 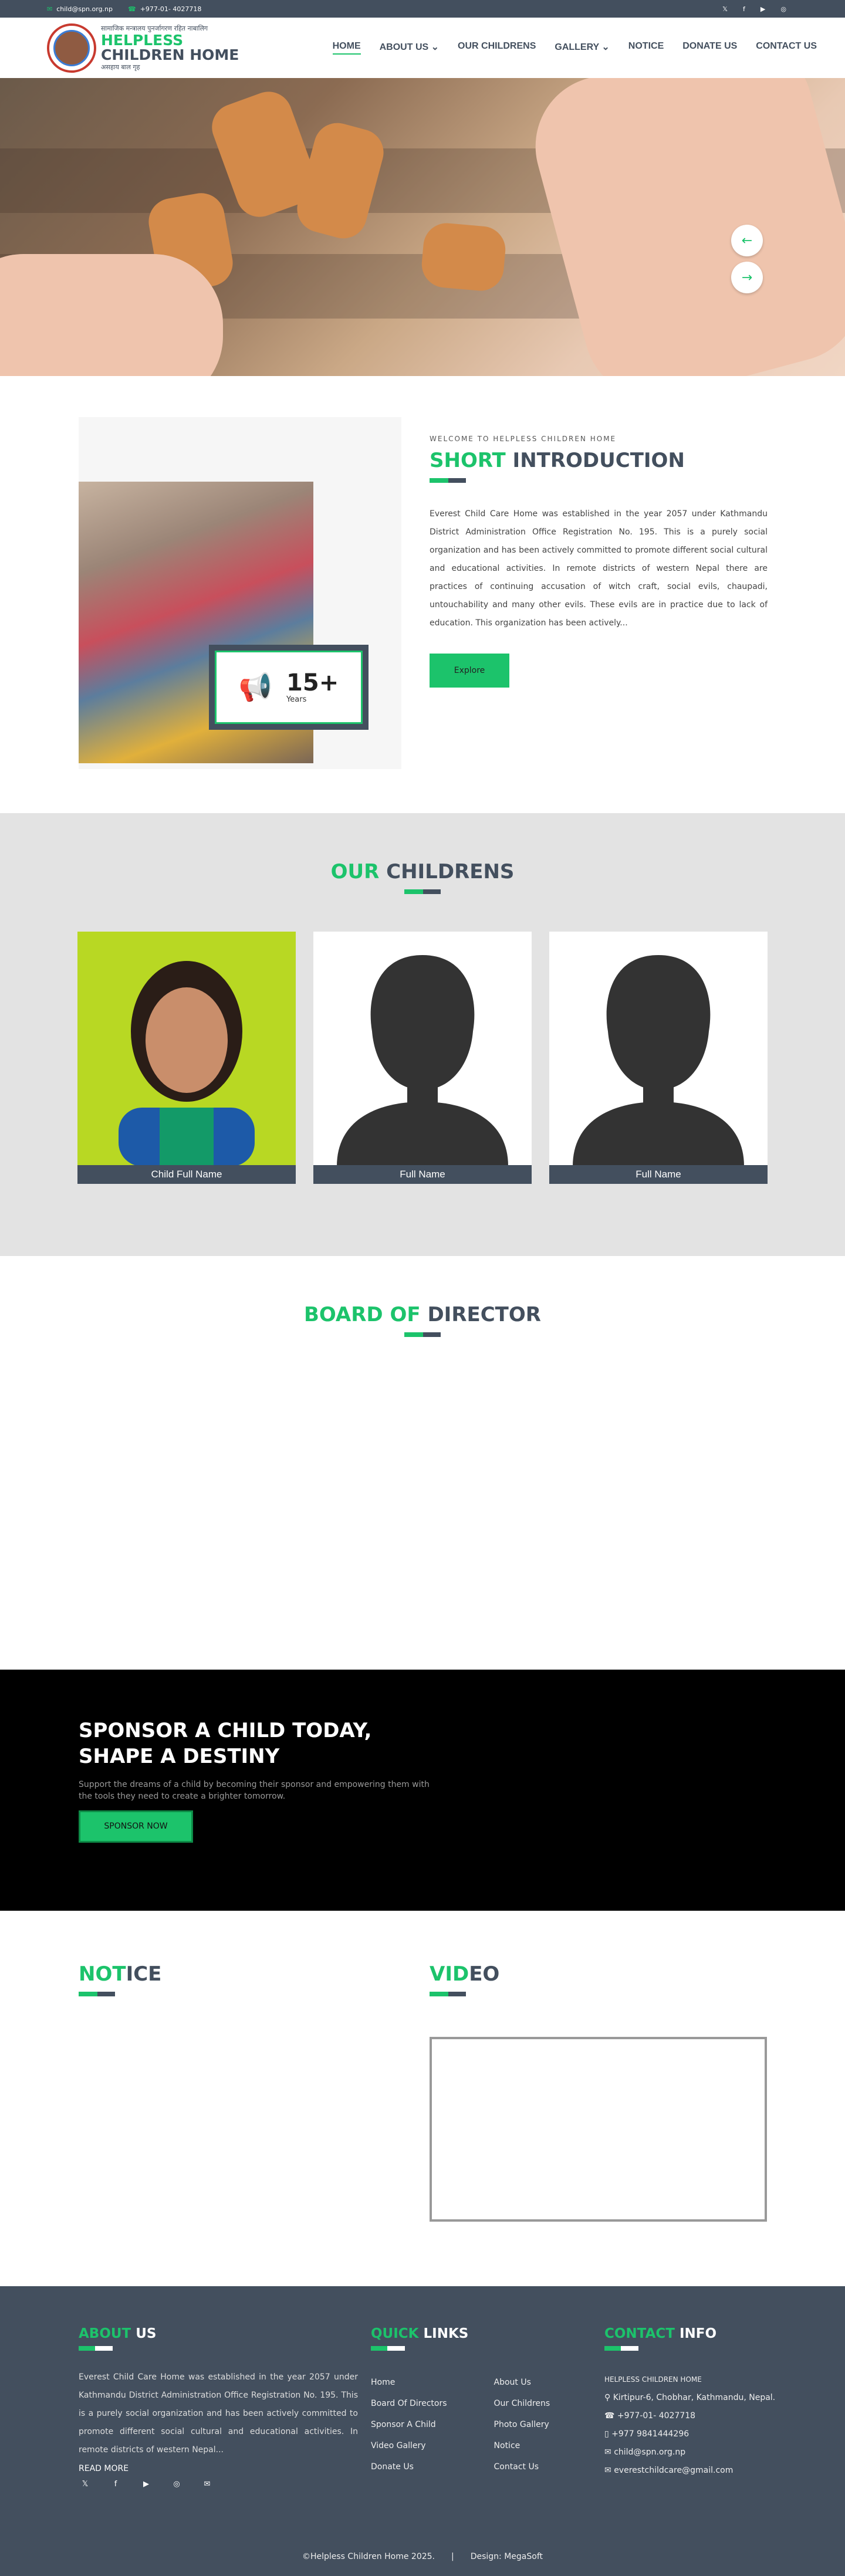 What do you see at coordinates (692, 2471) in the screenshot?
I see `footer-email2: ✉ everestchildcare@gmail.com` at bounding box center [692, 2471].